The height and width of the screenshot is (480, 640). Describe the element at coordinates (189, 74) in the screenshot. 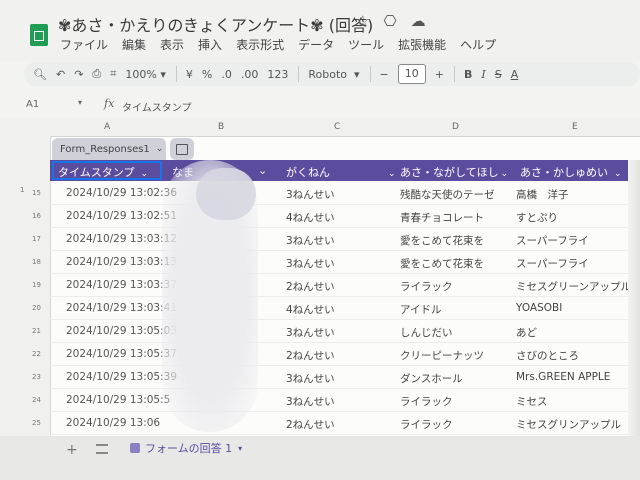

I see `currency-format-button: ¥` at that location.